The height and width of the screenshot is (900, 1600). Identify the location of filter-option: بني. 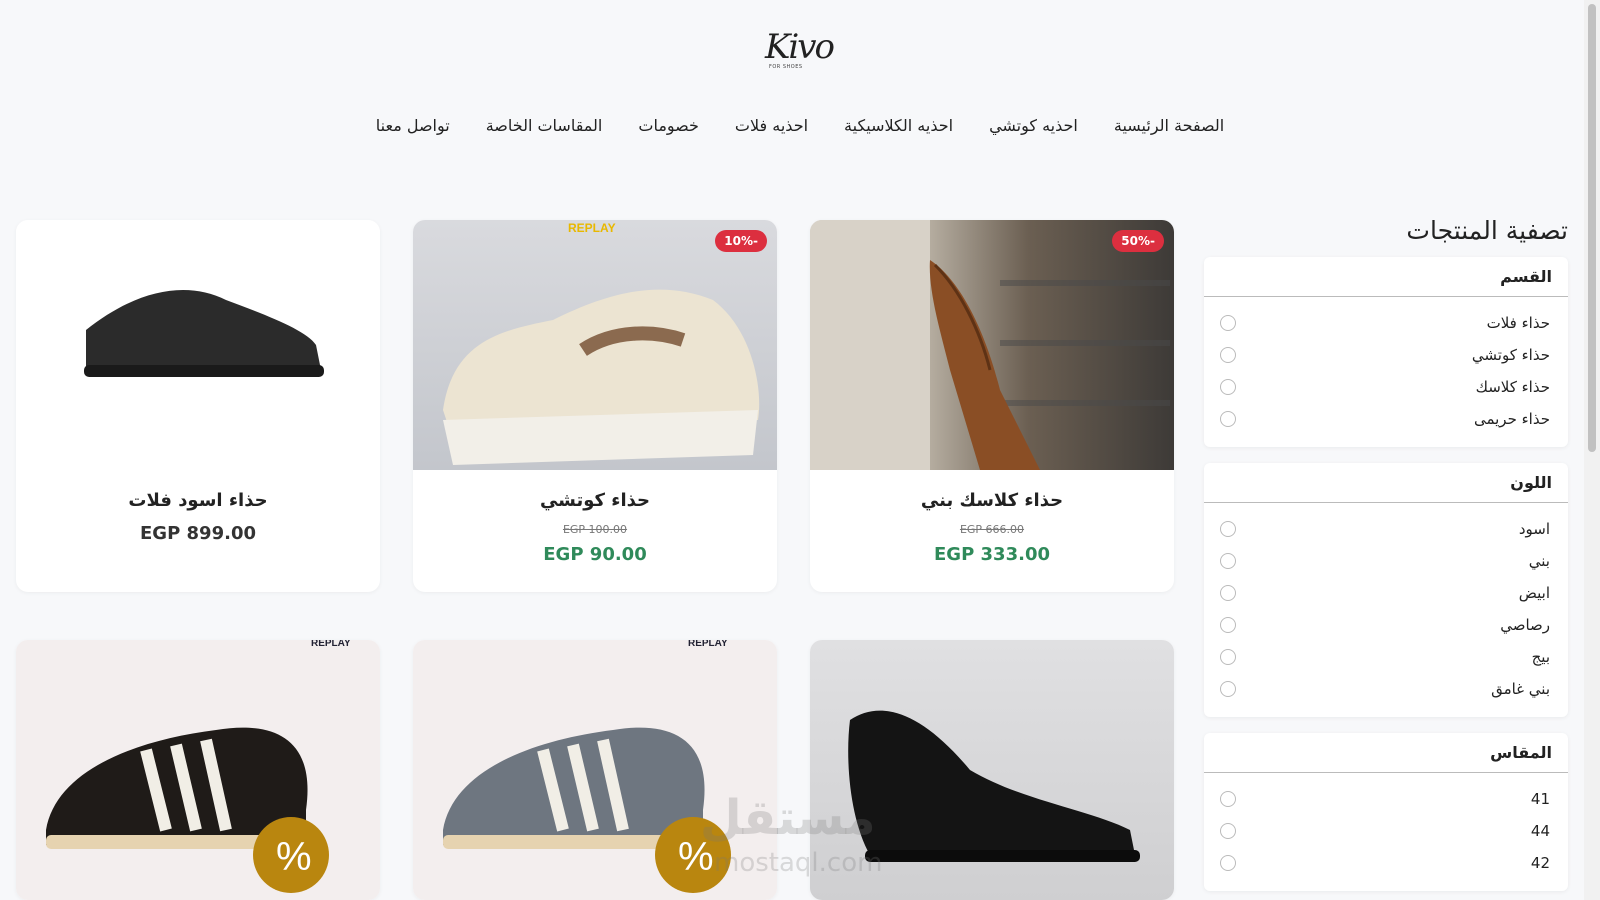
(1386, 561).